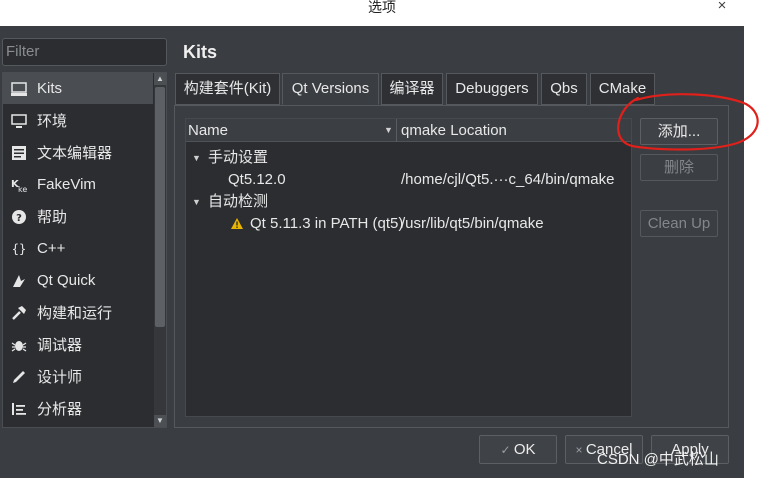 The width and height of the screenshot is (764, 478). Describe the element at coordinates (679, 167) in the screenshot. I see `remove-button: 删除` at that location.